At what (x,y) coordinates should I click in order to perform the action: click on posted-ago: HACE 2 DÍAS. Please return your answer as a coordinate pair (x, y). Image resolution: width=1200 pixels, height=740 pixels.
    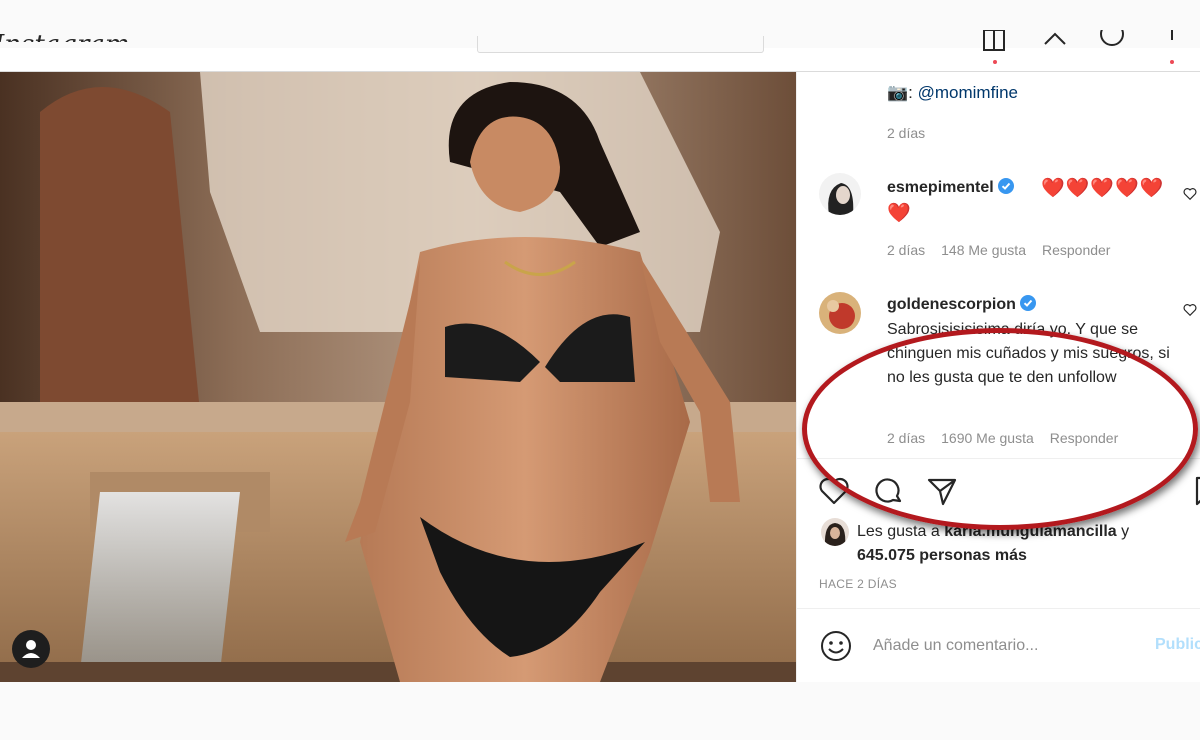
    Looking at the image, I should click on (858, 584).